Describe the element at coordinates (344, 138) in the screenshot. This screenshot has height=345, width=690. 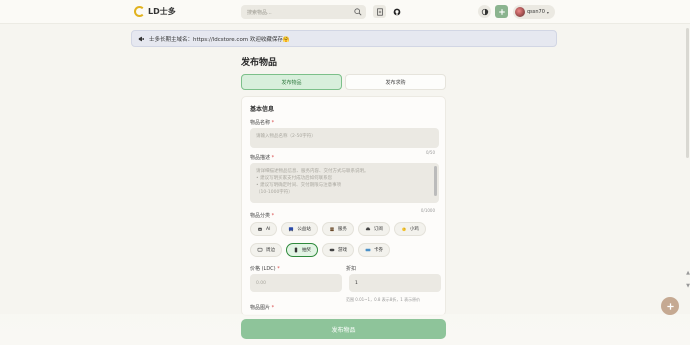
I see `item-name-input: 请输入物品名称（2-50字符）` at that location.